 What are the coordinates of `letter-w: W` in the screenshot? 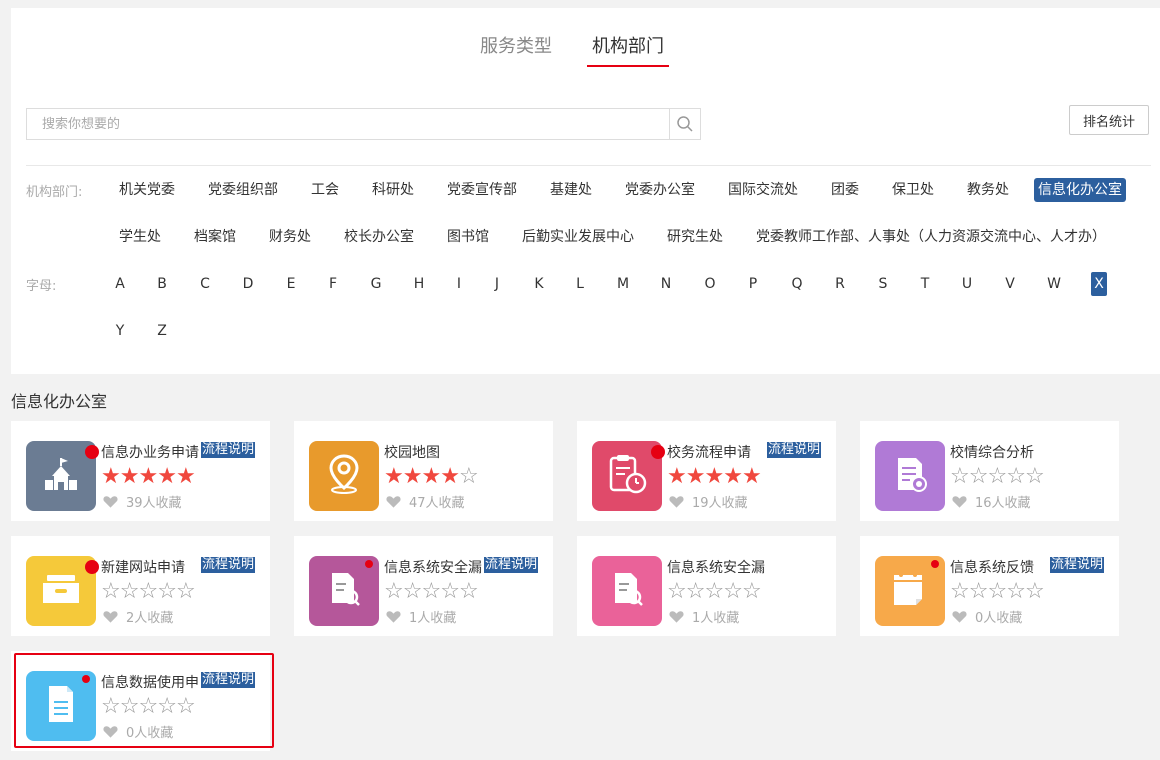 It's located at (1054, 284).